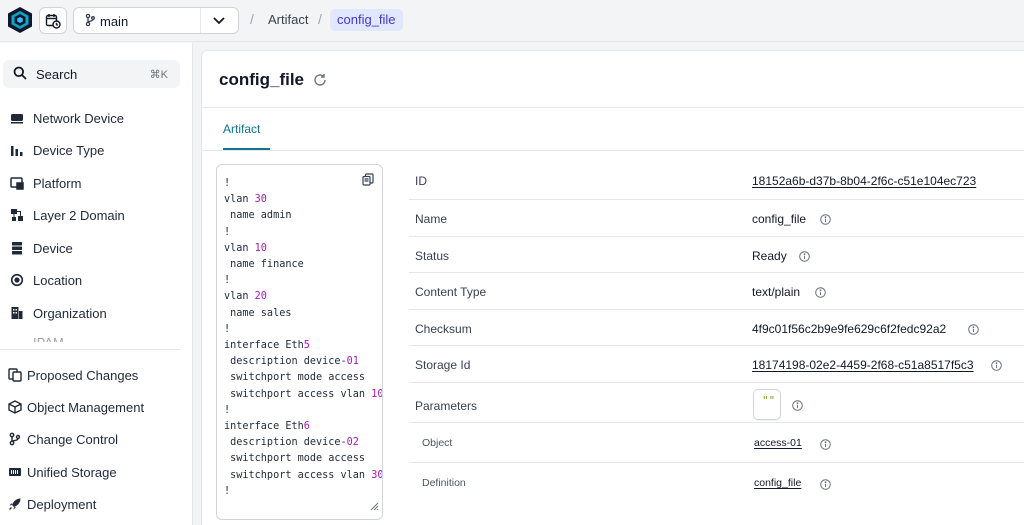 The width and height of the screenshot is (1024, 525). What do you see at coordinates (17, 248) in the screenshot?
I see `device-icon` at bounding box center [17, 248].